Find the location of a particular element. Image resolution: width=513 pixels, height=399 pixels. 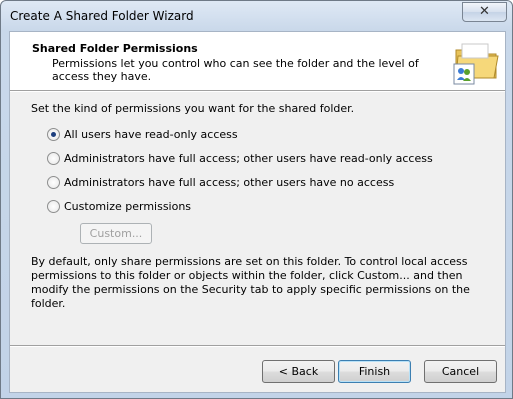

back-button: < Back is located at coordinates (298, 371).